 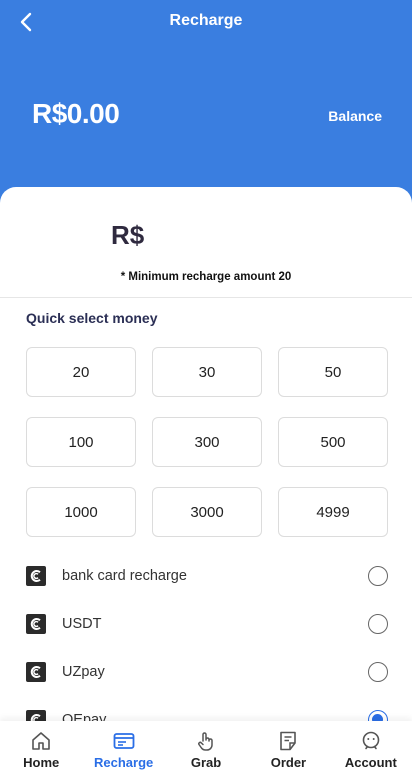 I want to click on tab-label: Grab, so click(x=206, y=762).